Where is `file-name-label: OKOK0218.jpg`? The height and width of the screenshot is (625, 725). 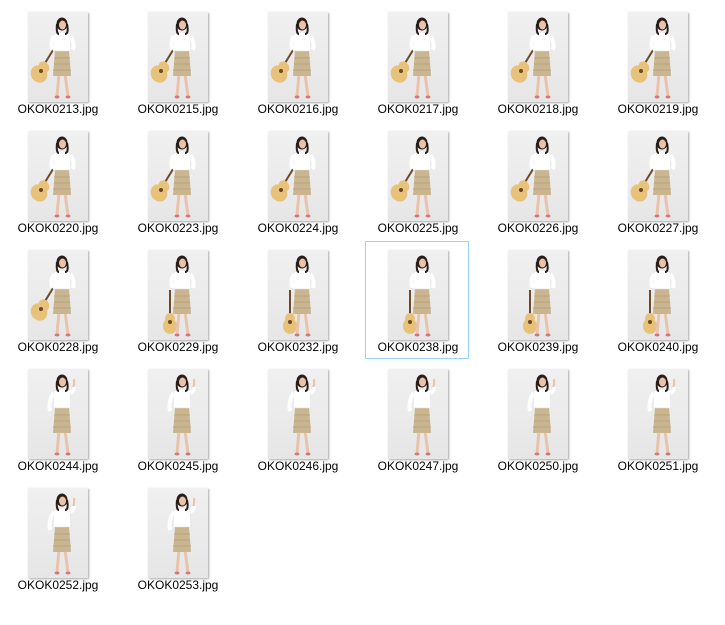 file-name-label: OKOK0218.jpg is located at coordinates (538, 109).